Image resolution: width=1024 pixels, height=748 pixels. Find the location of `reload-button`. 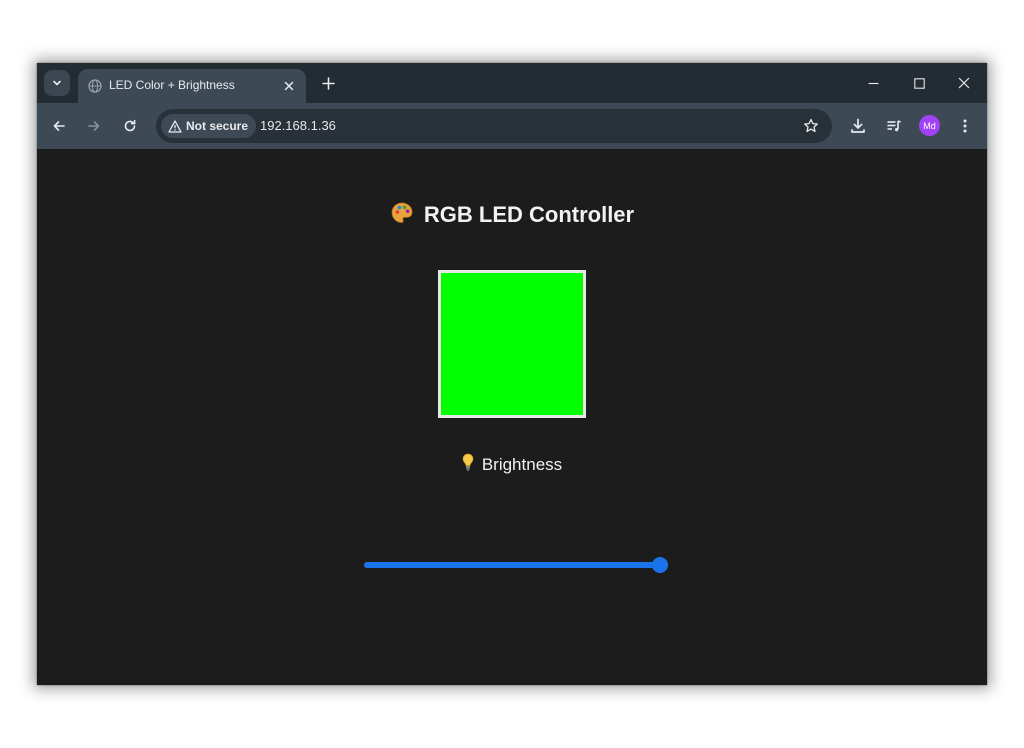

reload-button is located at coordinates (130, 126).